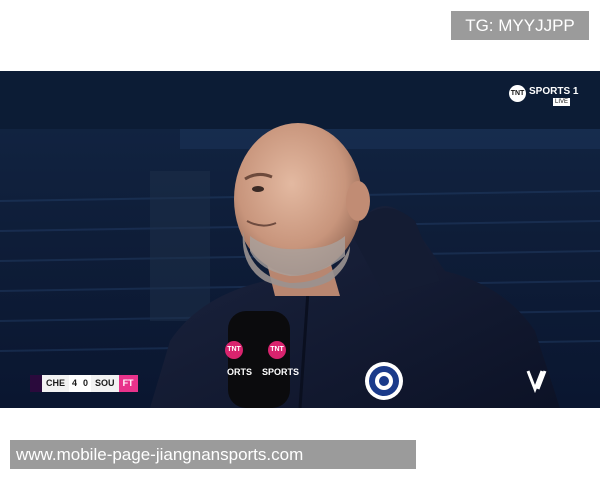 This screenshot has width=600, height=480. Describe the element at coordinates (520, 25) in the screenshot. I see `telegram-watermark: TG: MYYJJPP` at that location.